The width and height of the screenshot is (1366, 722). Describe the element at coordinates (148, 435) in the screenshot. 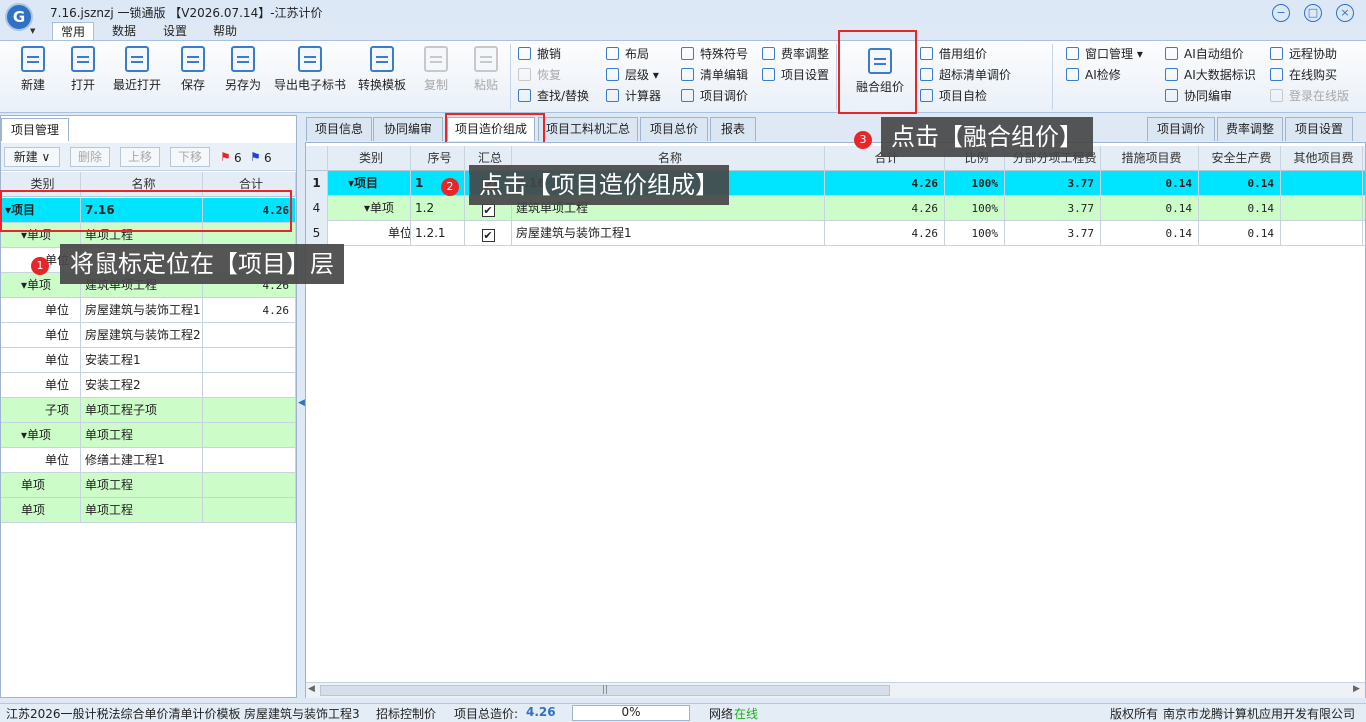

I see `tree-row: ▾单项 单项工程` at that location.